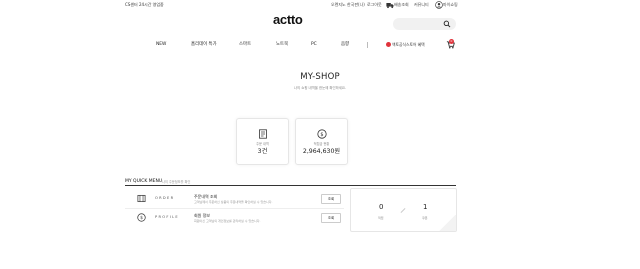 The image size is (640, 269). What do you see at coordinates (439, 5) in the screenshot?
I see `user-circle-icon` at bounding box center [439, 5].